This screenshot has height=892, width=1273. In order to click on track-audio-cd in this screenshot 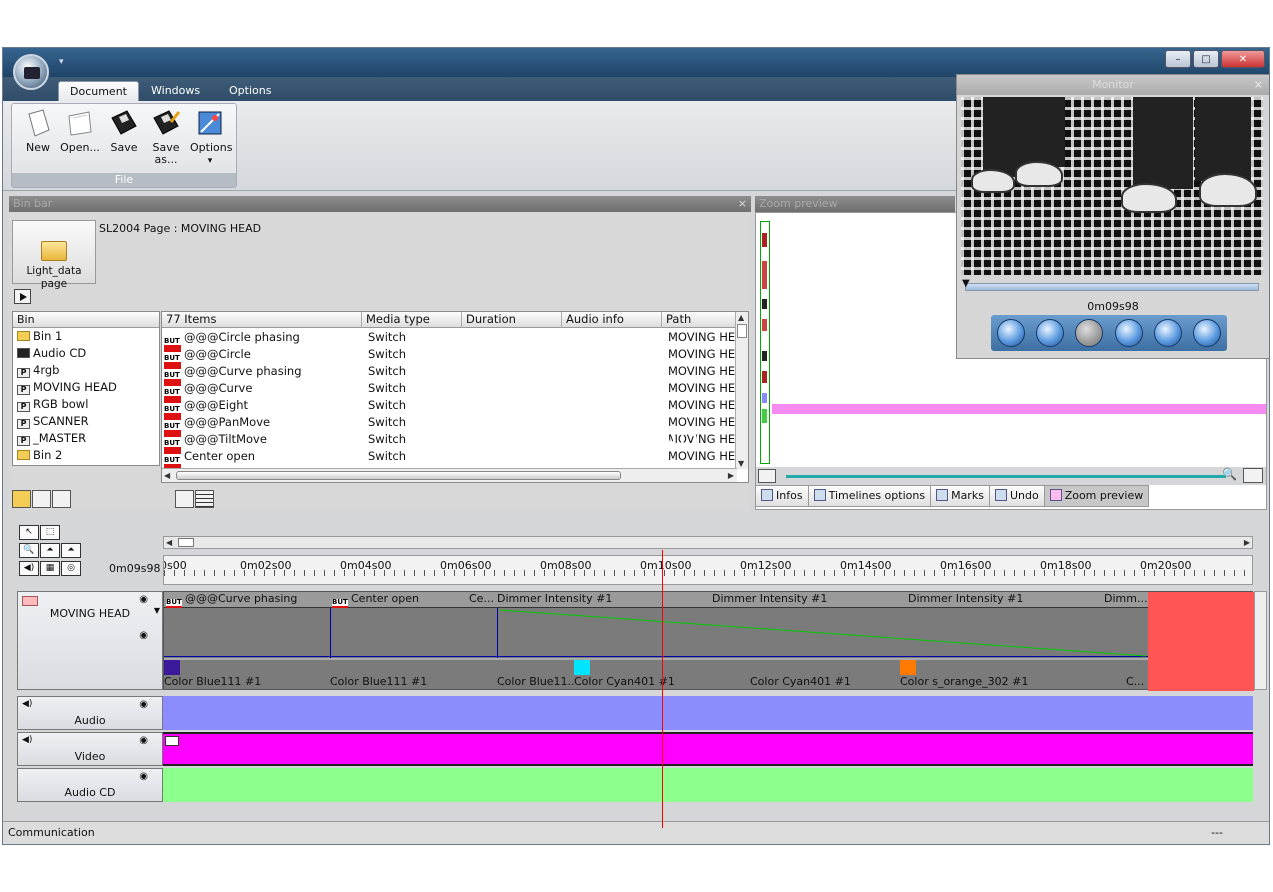, I will do `click(708, 785)`.